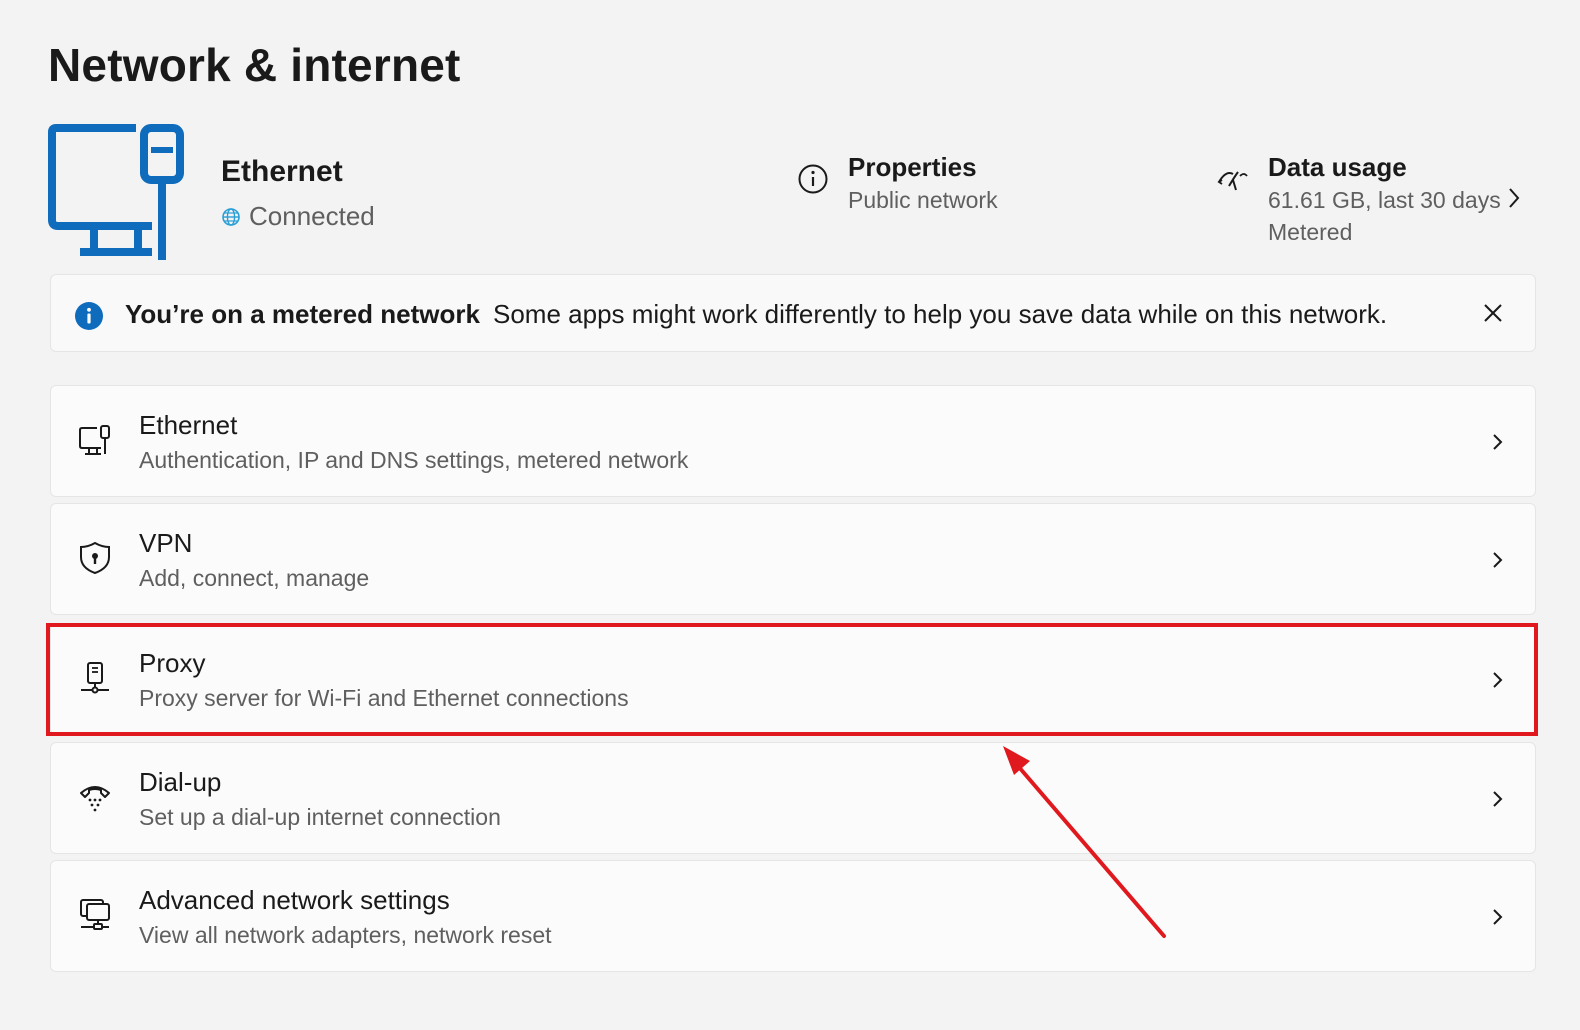  What do you see at coordinates (294, 900) in the screenshot?
I see `card-title: Advanced network settings` at bounding box center [294, 900].